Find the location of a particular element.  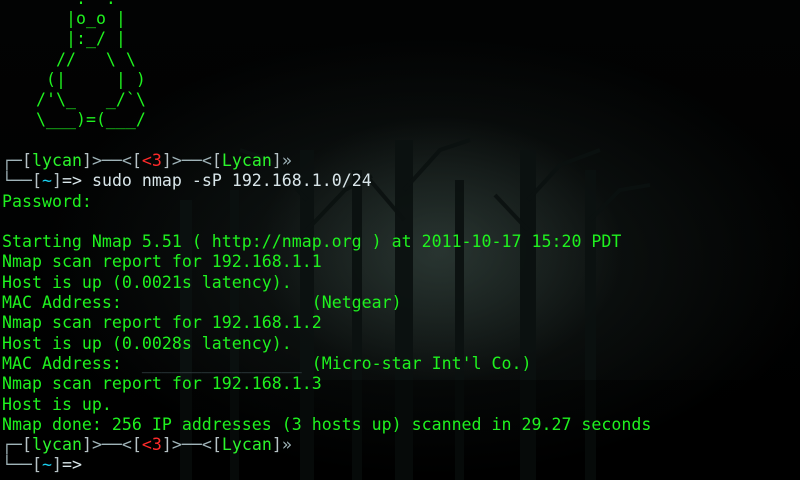

ascii-line: // \ \ is located at coordinates (86, 59).